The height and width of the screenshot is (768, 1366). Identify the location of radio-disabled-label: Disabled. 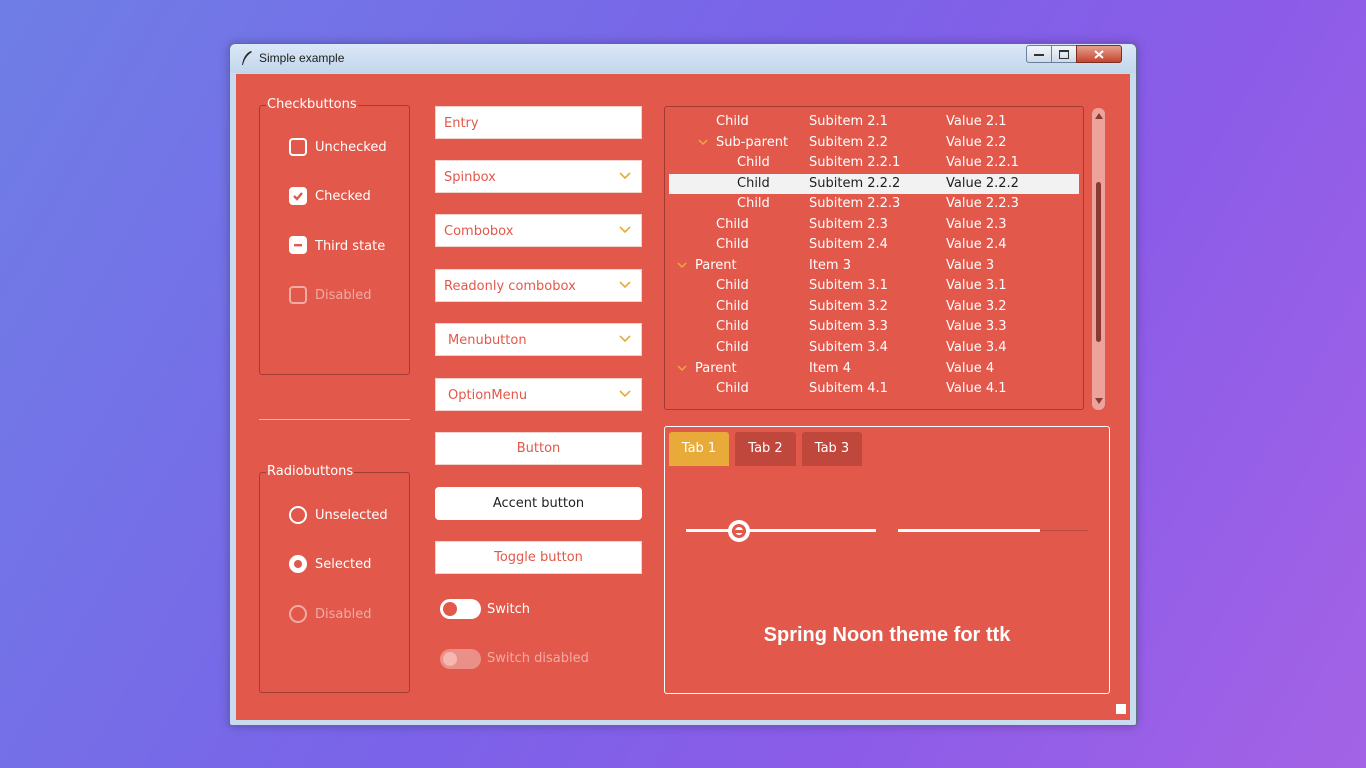
(343, 614).